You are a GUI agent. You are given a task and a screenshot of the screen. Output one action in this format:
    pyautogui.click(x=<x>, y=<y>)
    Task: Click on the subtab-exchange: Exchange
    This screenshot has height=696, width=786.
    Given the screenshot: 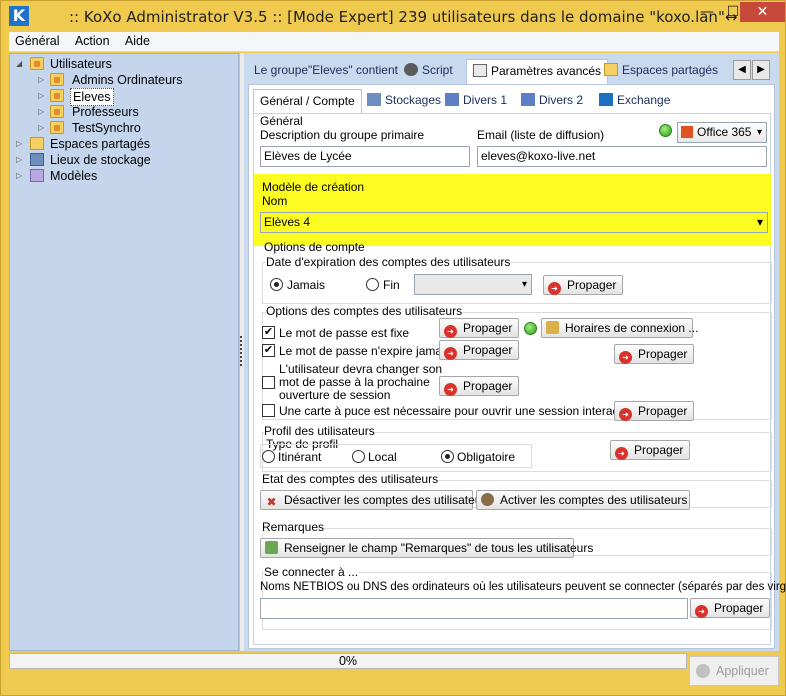 What is the action you would take?
    pyautogui.click(x=634, y=101)
    